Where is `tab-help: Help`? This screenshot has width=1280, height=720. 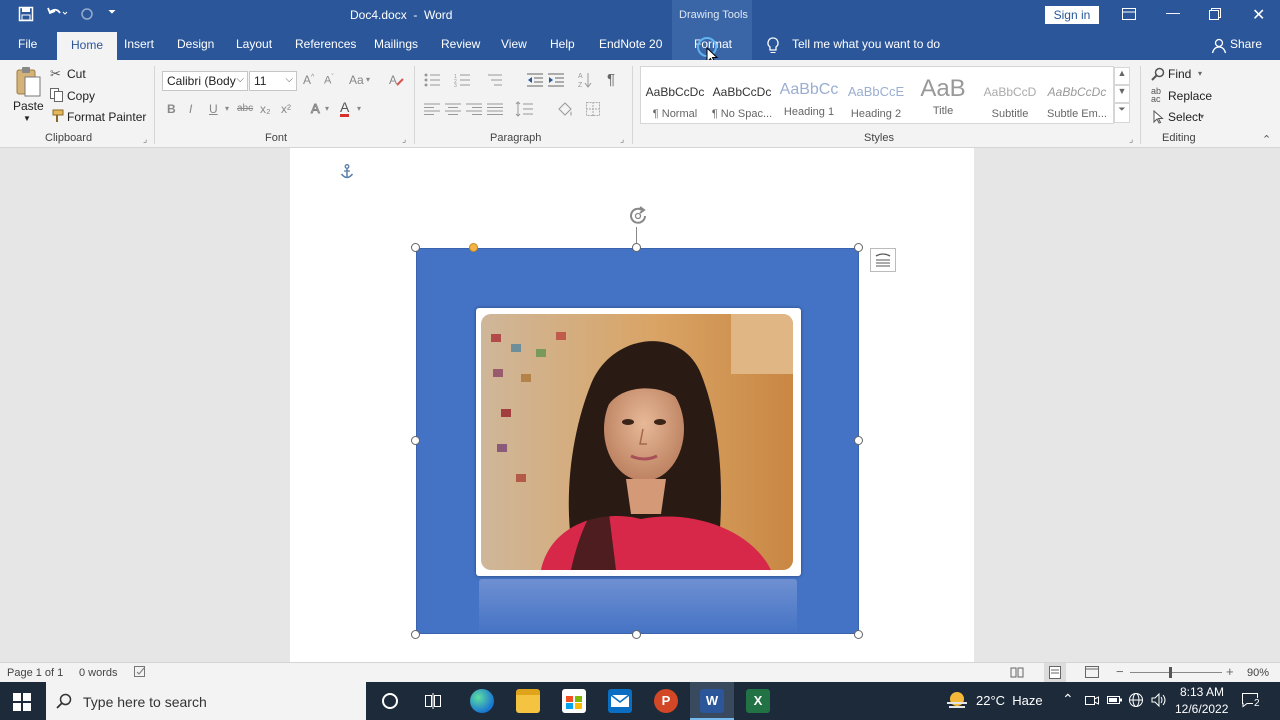 tab-help: Help is located at coordinates (562, 44).